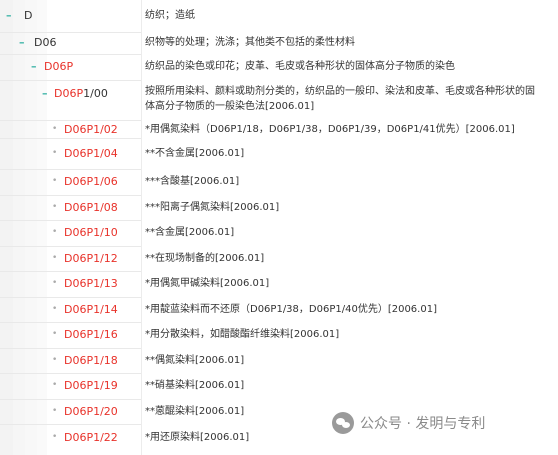 Image resolution: width=558 pixels, height=455 pixels. What do you see at coordinates (279, 361) in the screenshot?
I see `tree-row-d06p1-18: • D06P1/18 **偶氮染料[2006.01]` at bounding box center [279, 361].